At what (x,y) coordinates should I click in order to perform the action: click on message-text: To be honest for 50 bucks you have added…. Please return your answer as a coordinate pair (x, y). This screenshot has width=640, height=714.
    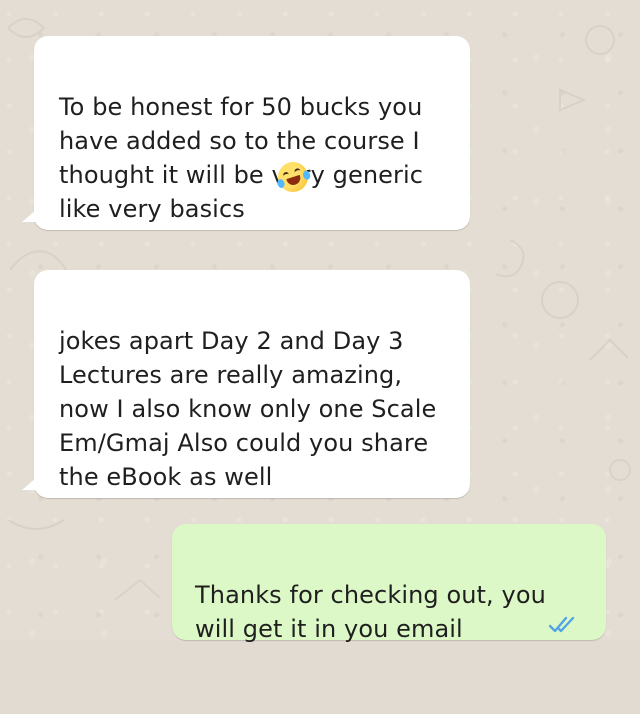
    Looking at the image, I should click on (241, 158).